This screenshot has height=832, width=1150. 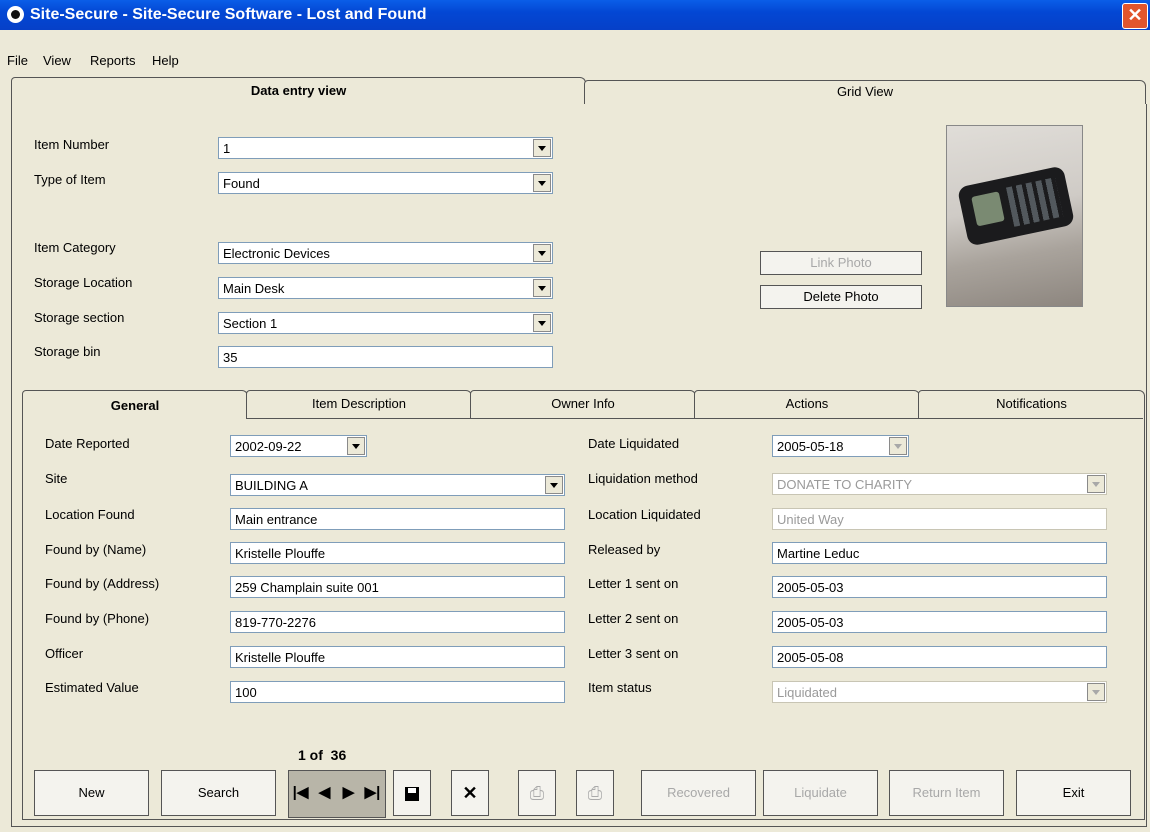 What do you see at coordinates (939, 484) in the screenshot?
I see `liquidation-method-select: DONATE TO CHARITY` at bounding box center [939, 484].